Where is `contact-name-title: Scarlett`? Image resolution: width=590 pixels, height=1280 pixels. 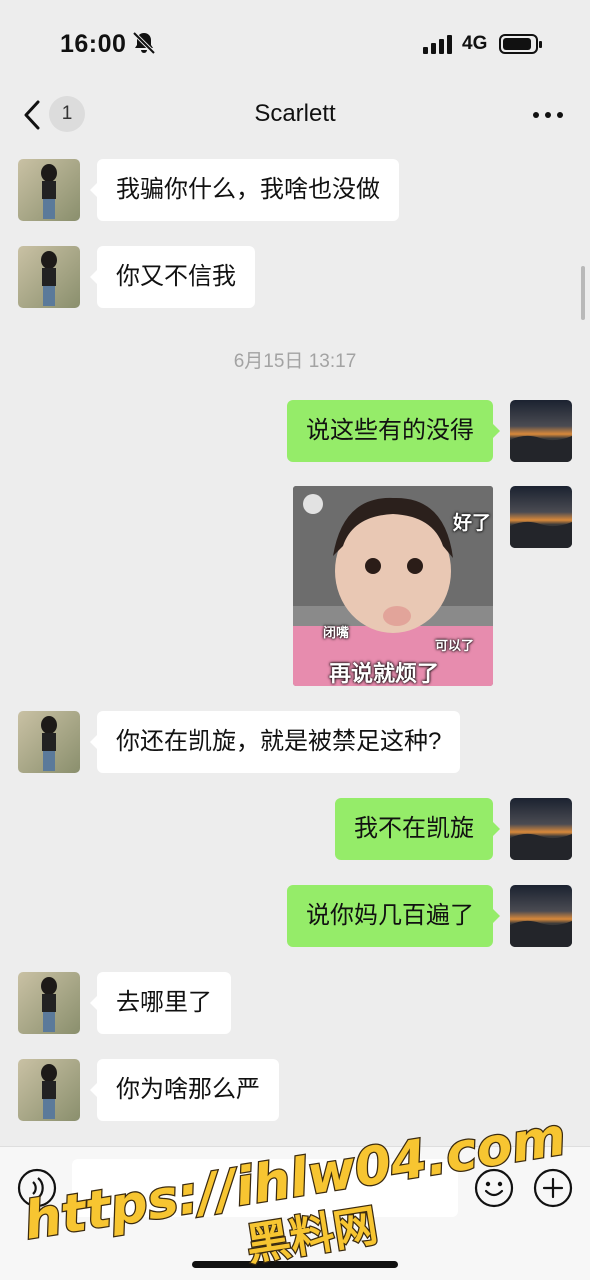 contact-name-title: Scarlett is located at coordinates (295, 113).